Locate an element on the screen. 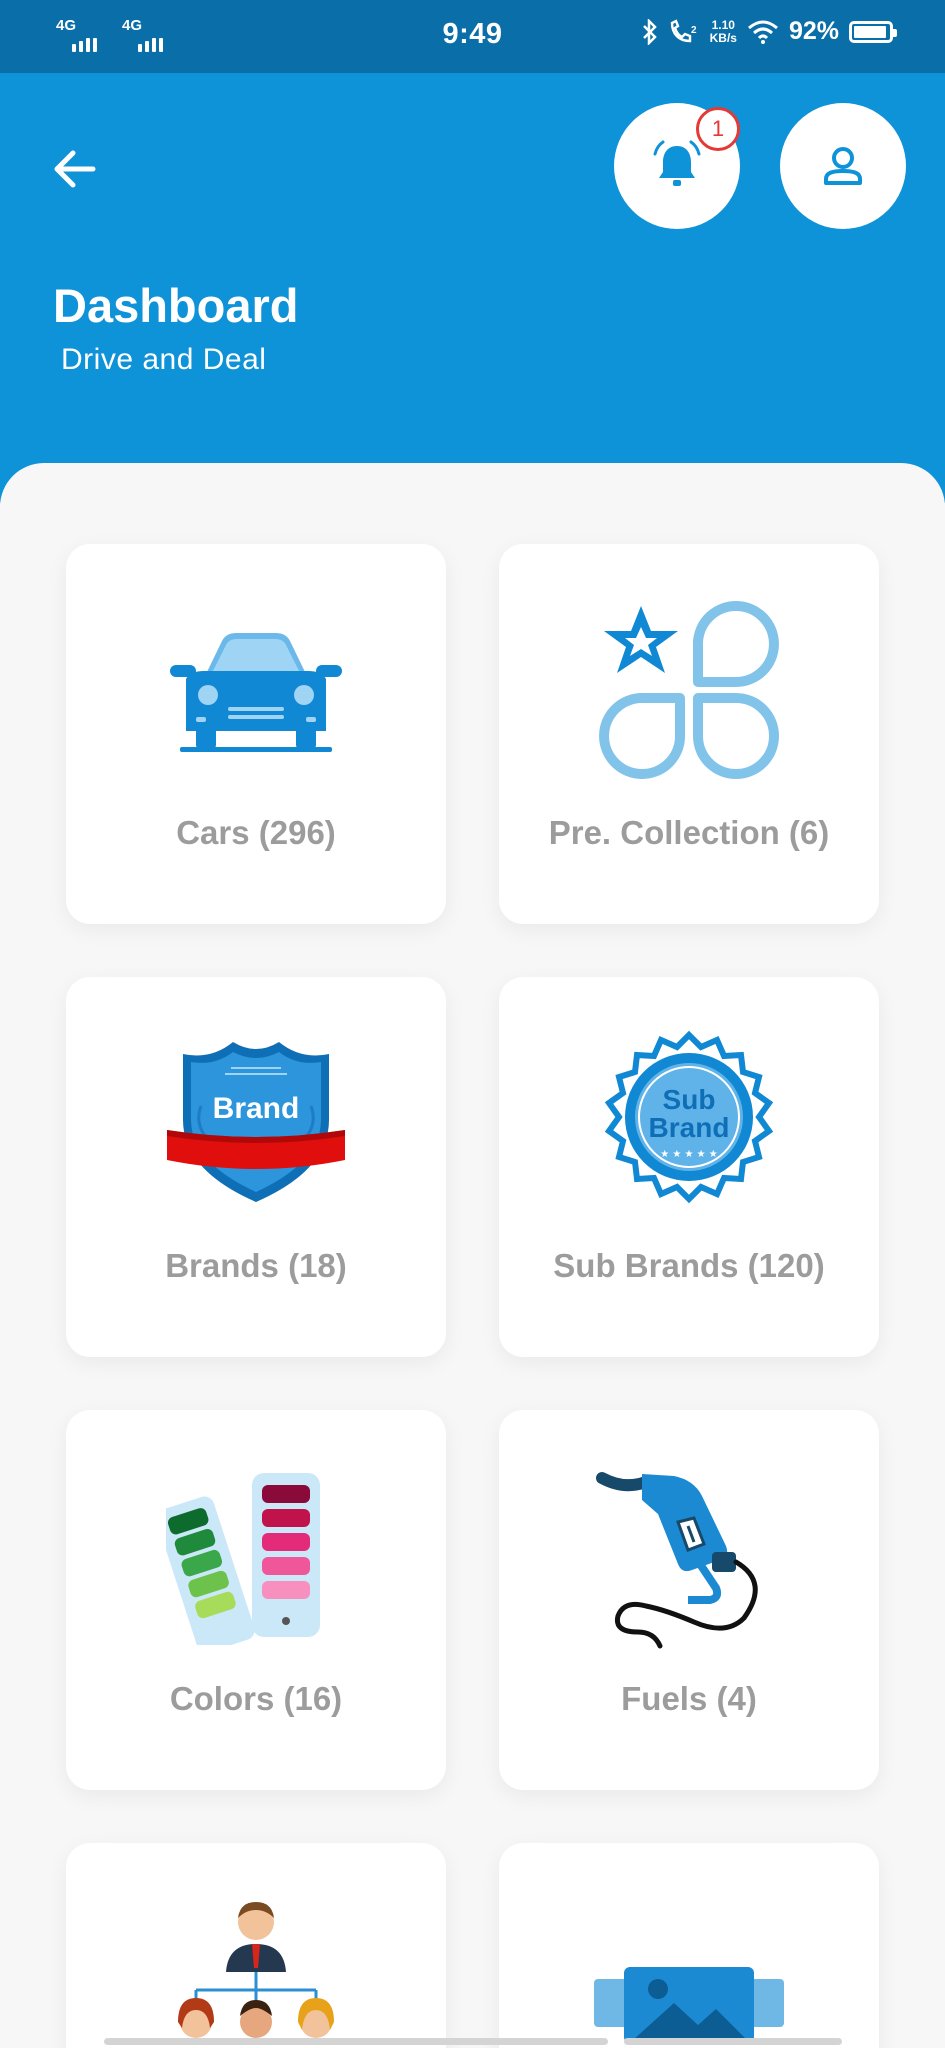 The height and width of the screenshot is (2048, 945). bell-icon is located at coordinates (677, 163).